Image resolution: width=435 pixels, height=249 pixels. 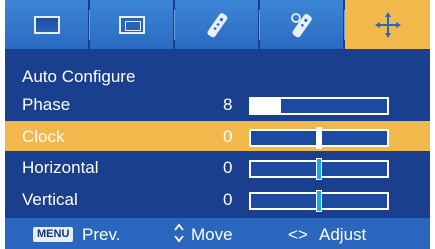 I want to click on vertical-slider, so click(x=319, y=201).